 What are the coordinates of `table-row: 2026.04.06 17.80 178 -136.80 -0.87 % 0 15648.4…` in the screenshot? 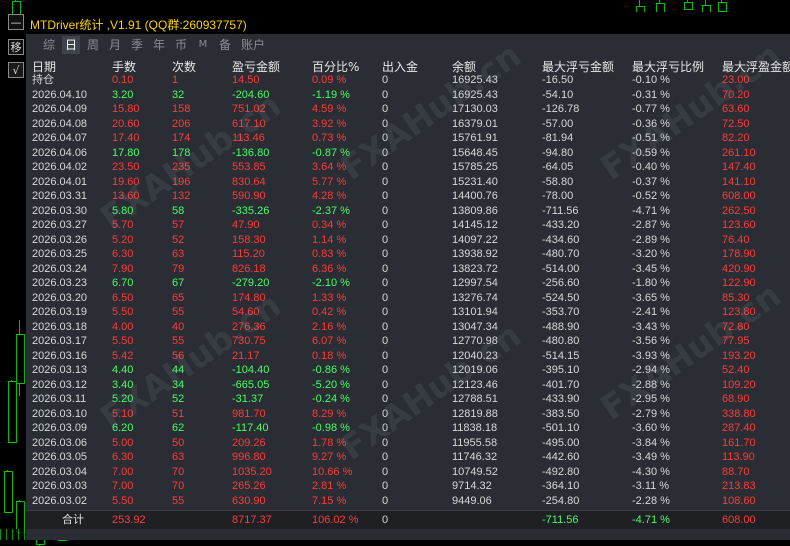 It's located at (408, 153).